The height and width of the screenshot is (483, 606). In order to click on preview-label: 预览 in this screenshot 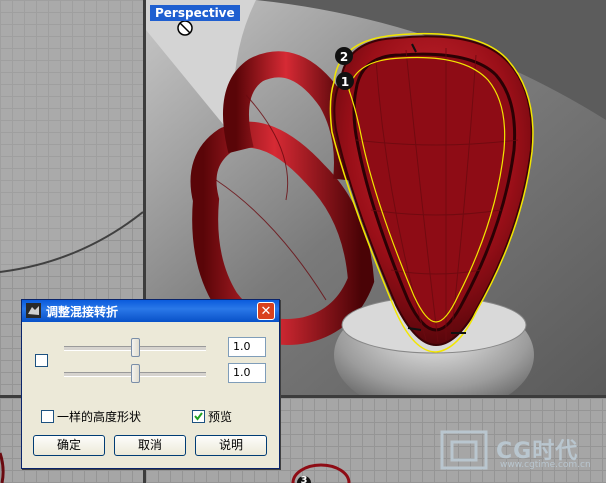, I will do `click(220, 416)`.